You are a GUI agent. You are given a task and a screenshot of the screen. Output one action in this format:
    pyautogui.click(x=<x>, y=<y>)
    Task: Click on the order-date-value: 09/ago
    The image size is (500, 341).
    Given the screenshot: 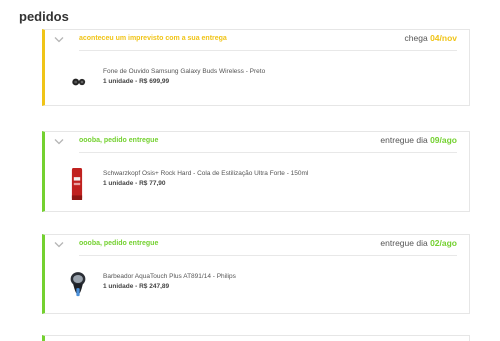 What is the action you would take?
    pyautogui.click(x=443, y=140)
    